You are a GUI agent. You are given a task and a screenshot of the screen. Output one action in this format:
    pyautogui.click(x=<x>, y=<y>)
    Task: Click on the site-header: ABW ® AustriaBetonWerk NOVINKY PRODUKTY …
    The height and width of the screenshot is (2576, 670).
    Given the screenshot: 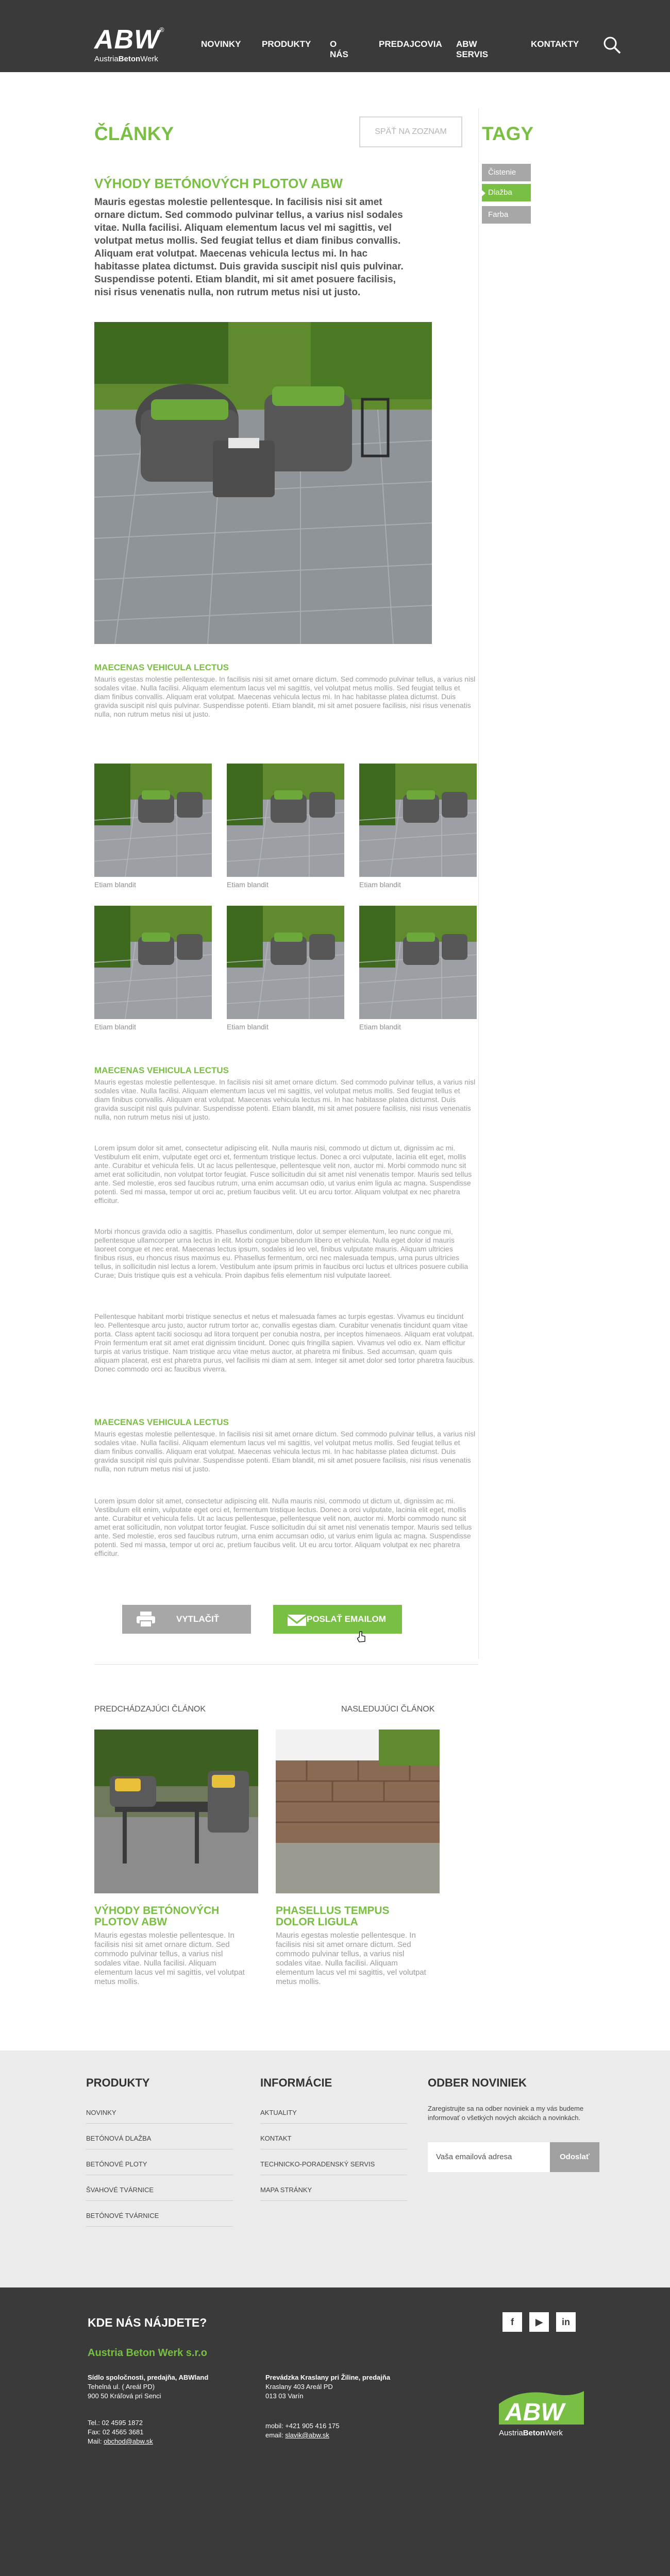 What is the action you would take?
    pyautogui.click(x=335, y=36)
    